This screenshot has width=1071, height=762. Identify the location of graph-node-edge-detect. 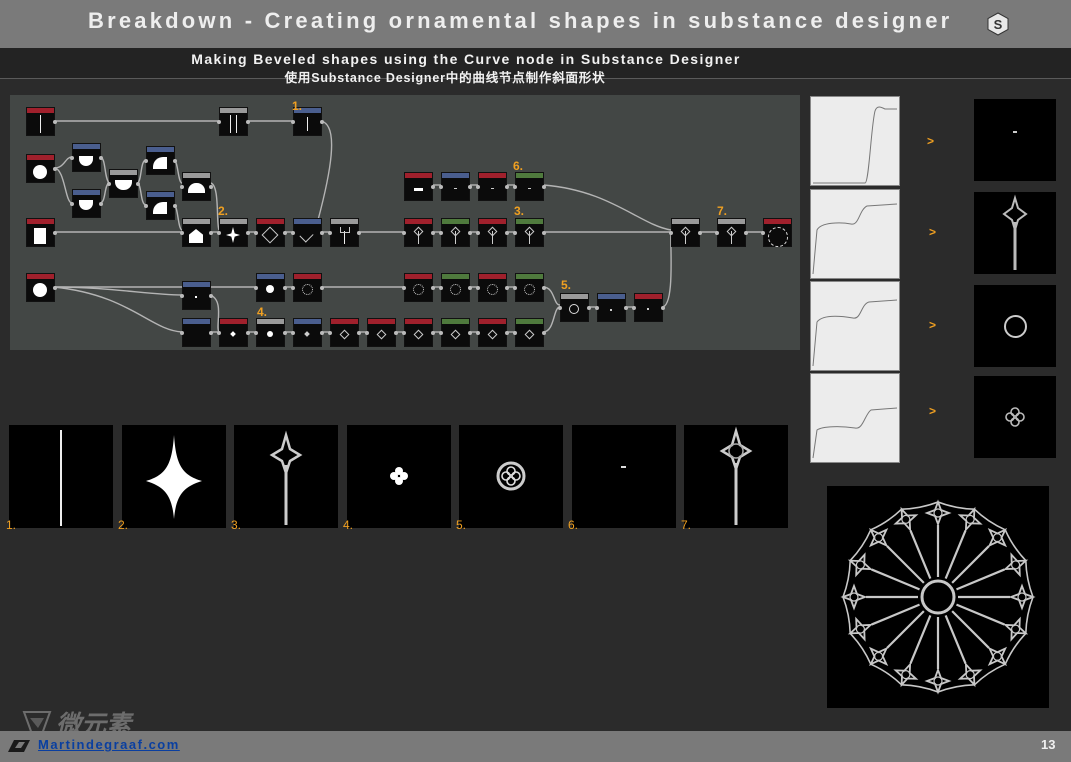
(270, 232).